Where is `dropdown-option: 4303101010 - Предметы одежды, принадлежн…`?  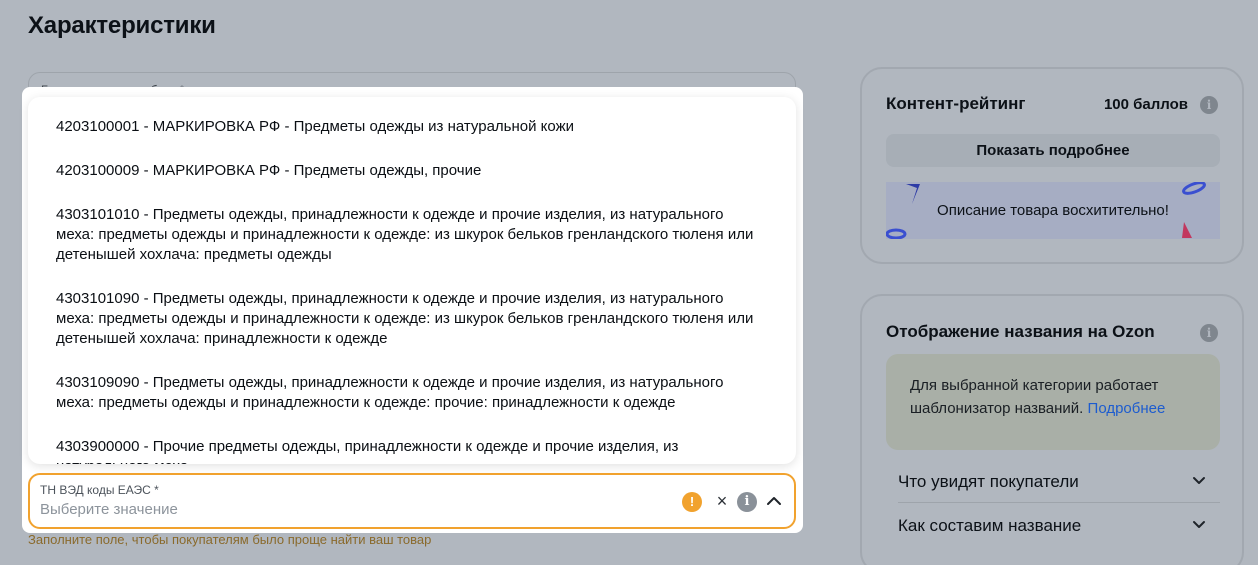
dropdown-option: 4303101010 - Предметы одежды, принадлежн… is located at coordinates (408, 235).